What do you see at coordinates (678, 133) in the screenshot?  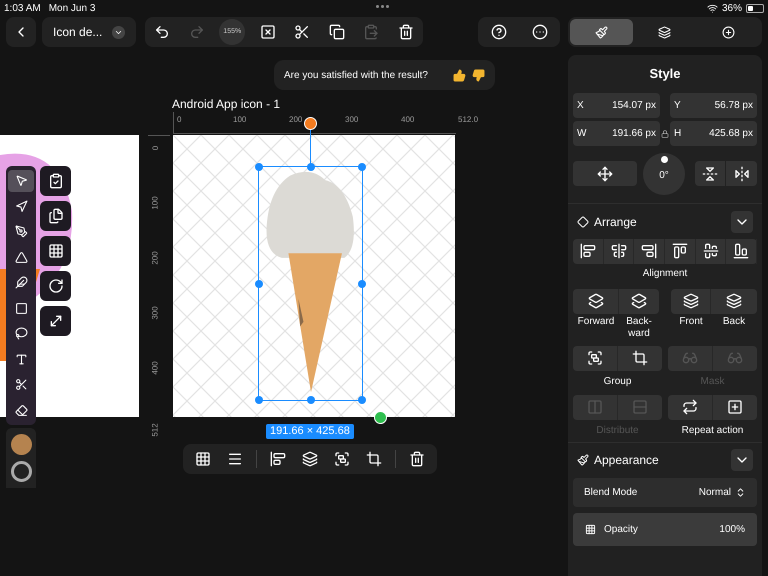 I see `field-label: H` at bounding box center [678, 133].